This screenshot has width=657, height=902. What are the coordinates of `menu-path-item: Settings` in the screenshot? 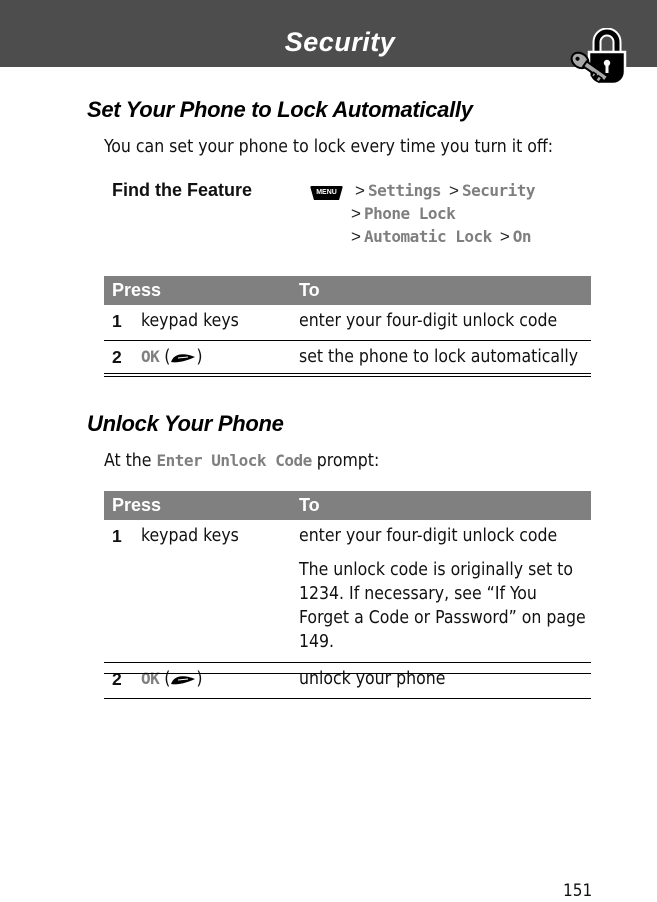 It's located at (404, 190).